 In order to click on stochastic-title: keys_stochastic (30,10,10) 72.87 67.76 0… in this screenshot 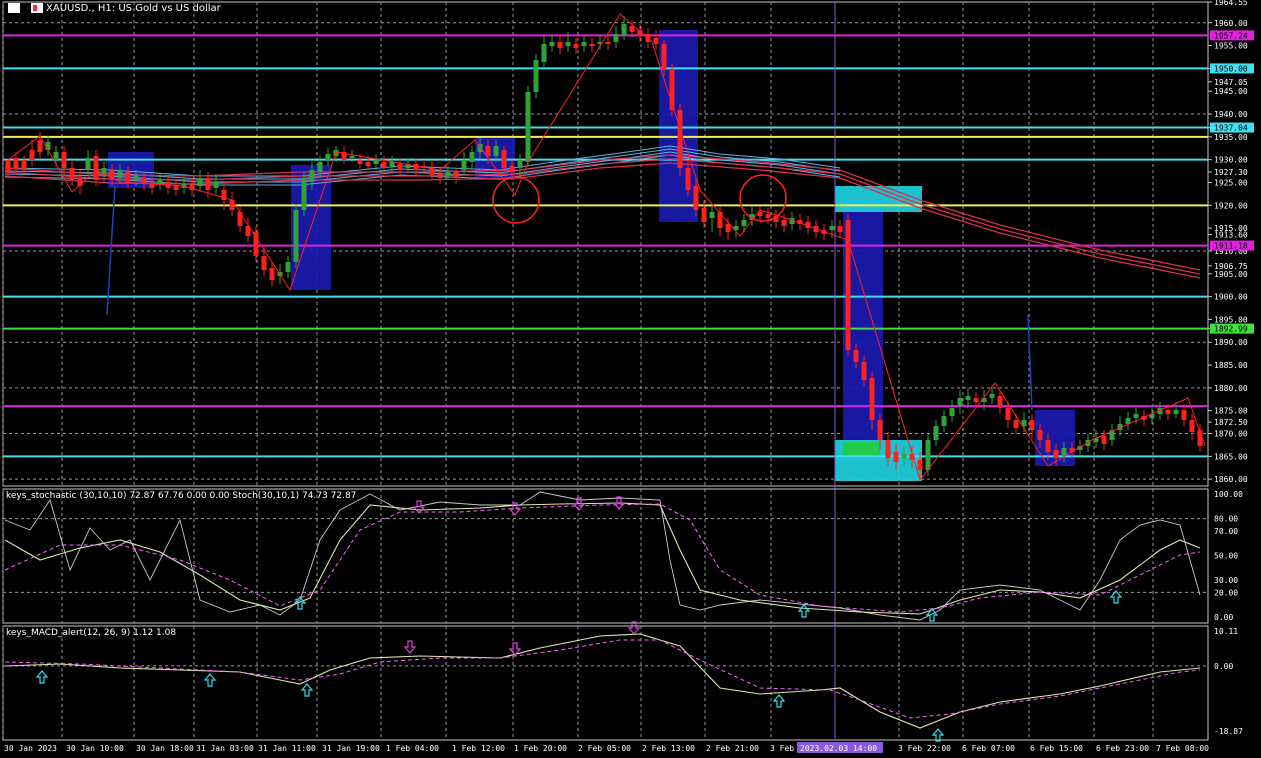, I will do `click(181, 496)`.